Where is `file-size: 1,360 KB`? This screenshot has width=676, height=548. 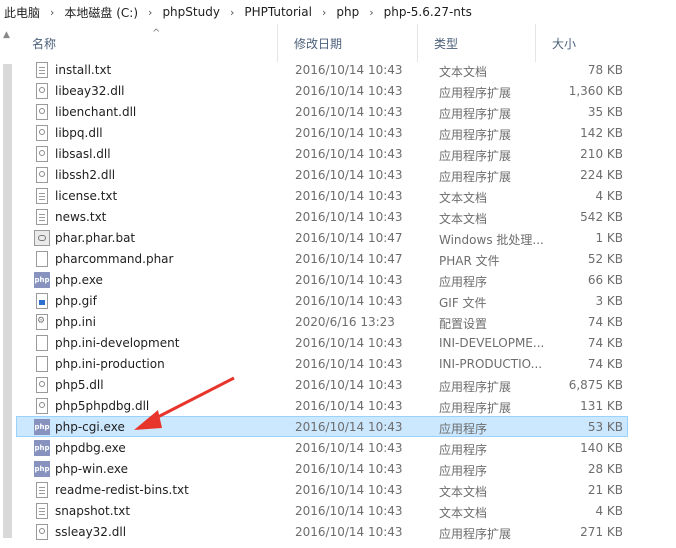
file-size: 1,360 KB is located at coordinates (595, 91).